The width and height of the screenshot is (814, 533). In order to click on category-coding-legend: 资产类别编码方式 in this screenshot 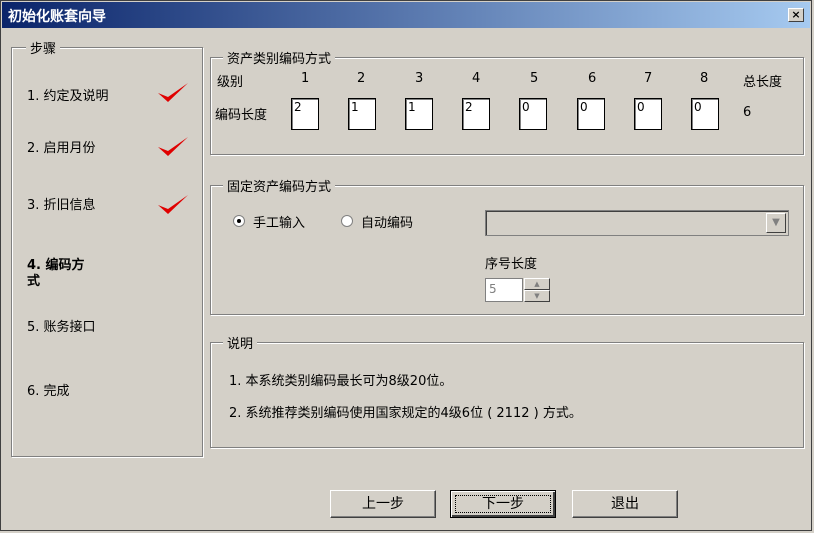, I will do `click(279, 57)`.